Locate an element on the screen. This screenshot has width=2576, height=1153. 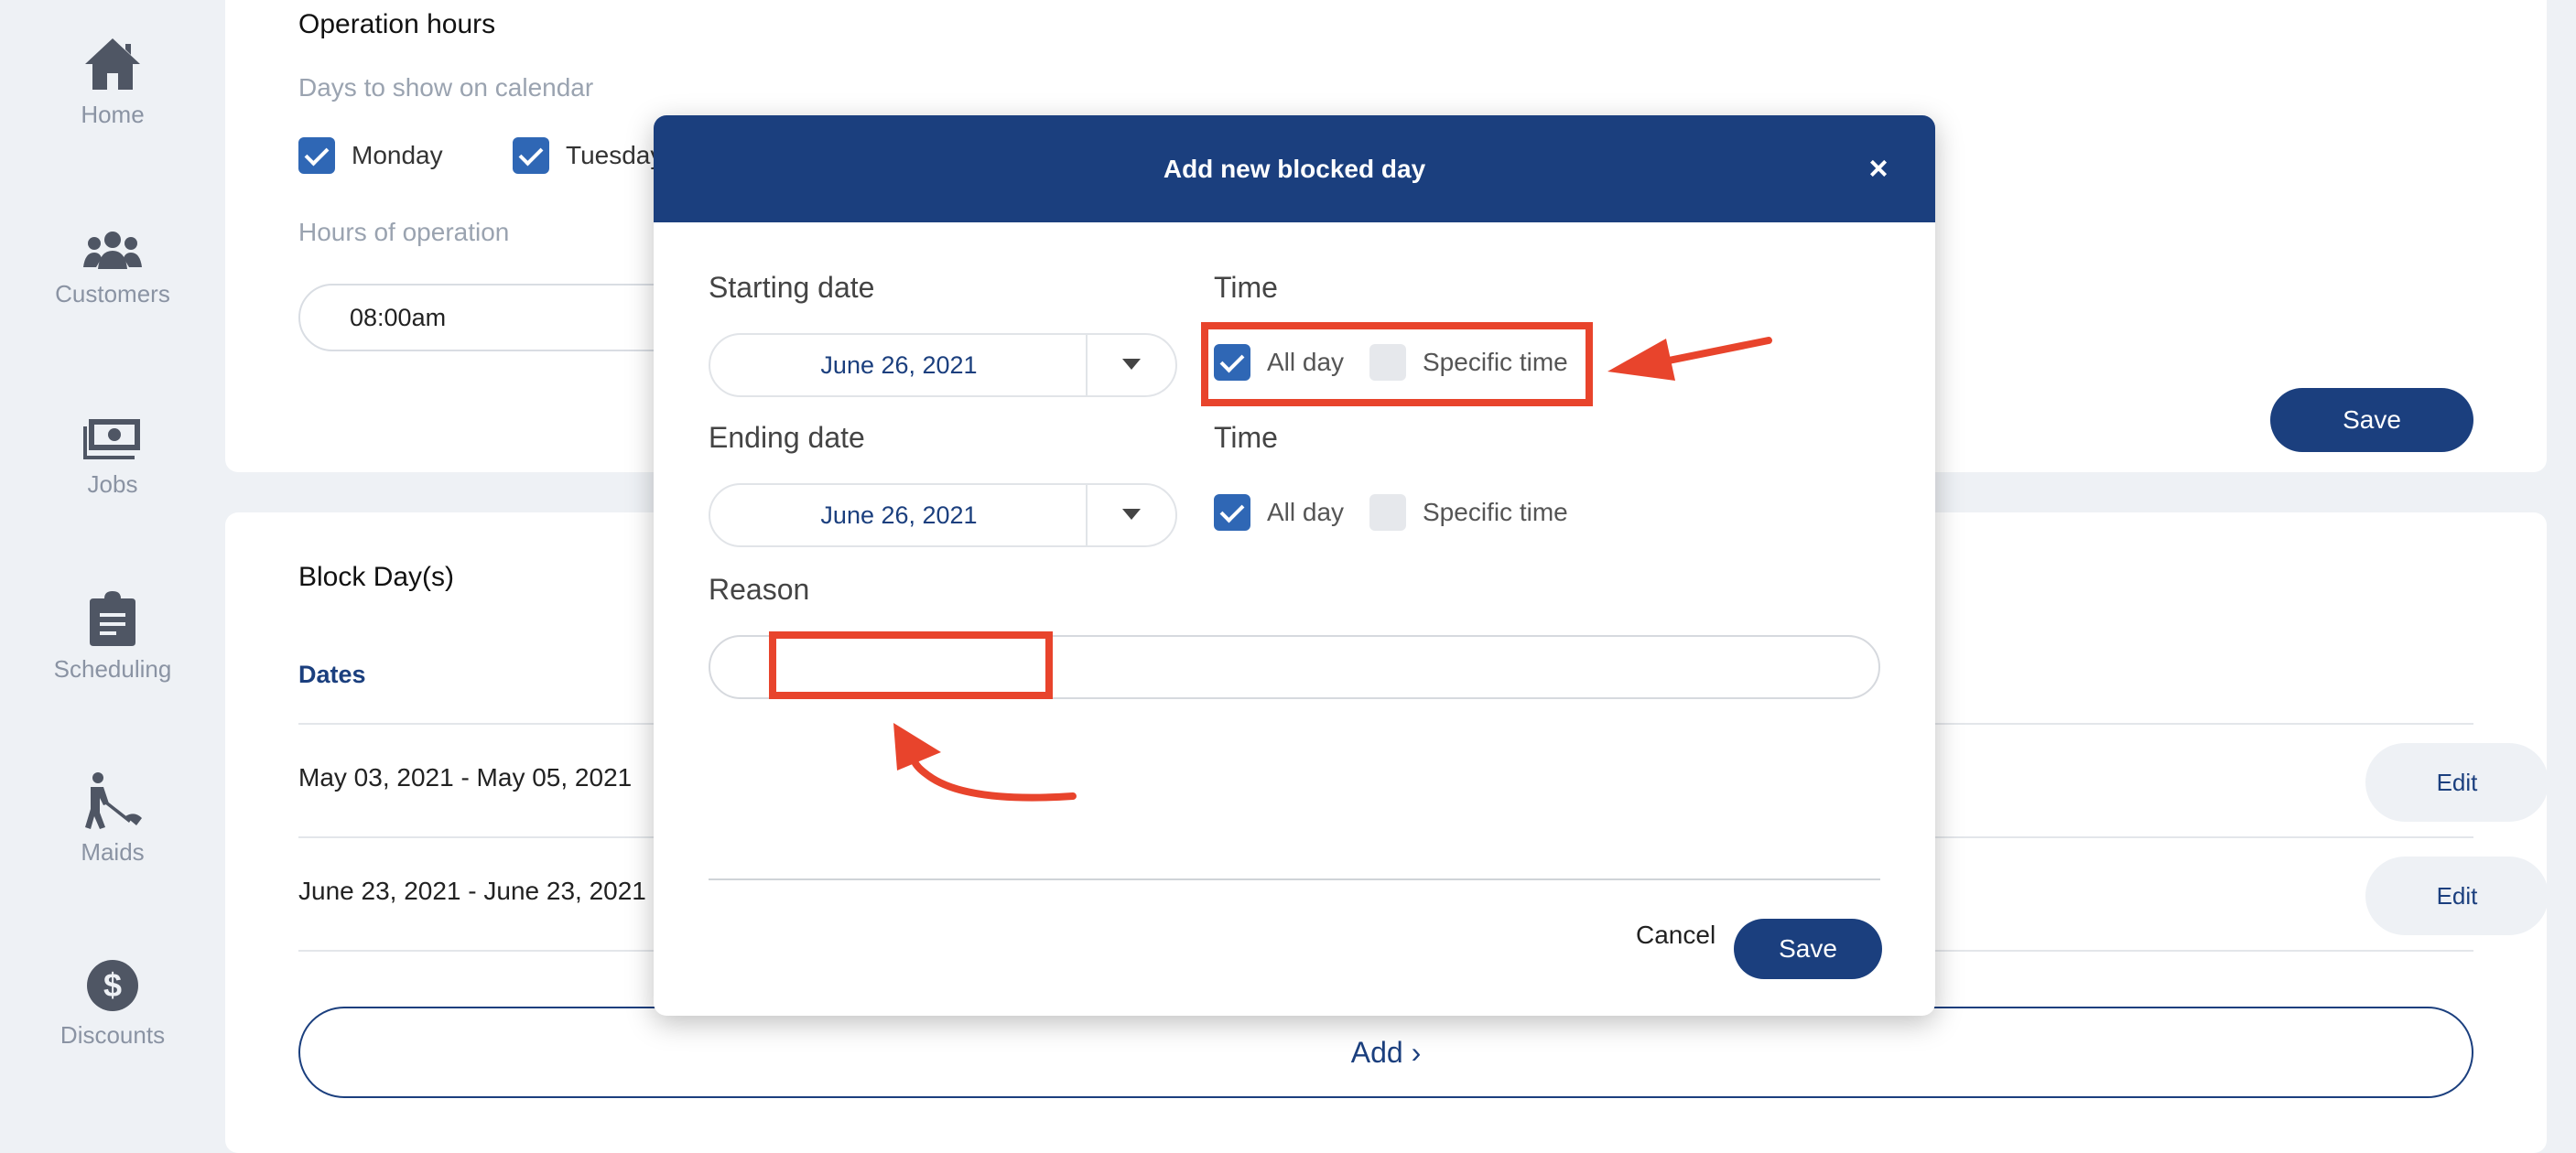
sidebar-item-label: Maids is located at coordinates (113, 852).